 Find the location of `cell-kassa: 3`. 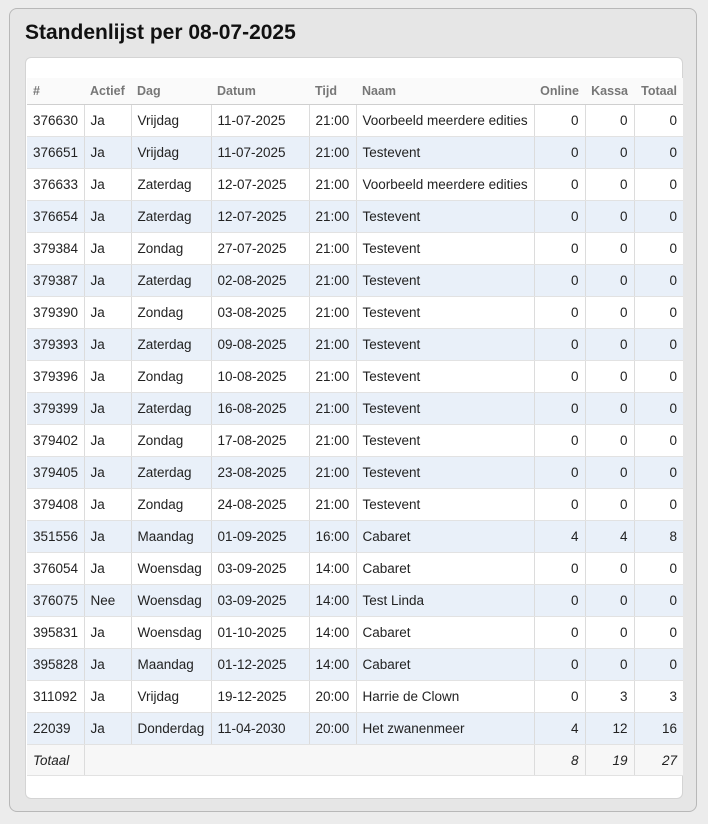

cell-kassa: 3 is located at coordinates (610, 696).